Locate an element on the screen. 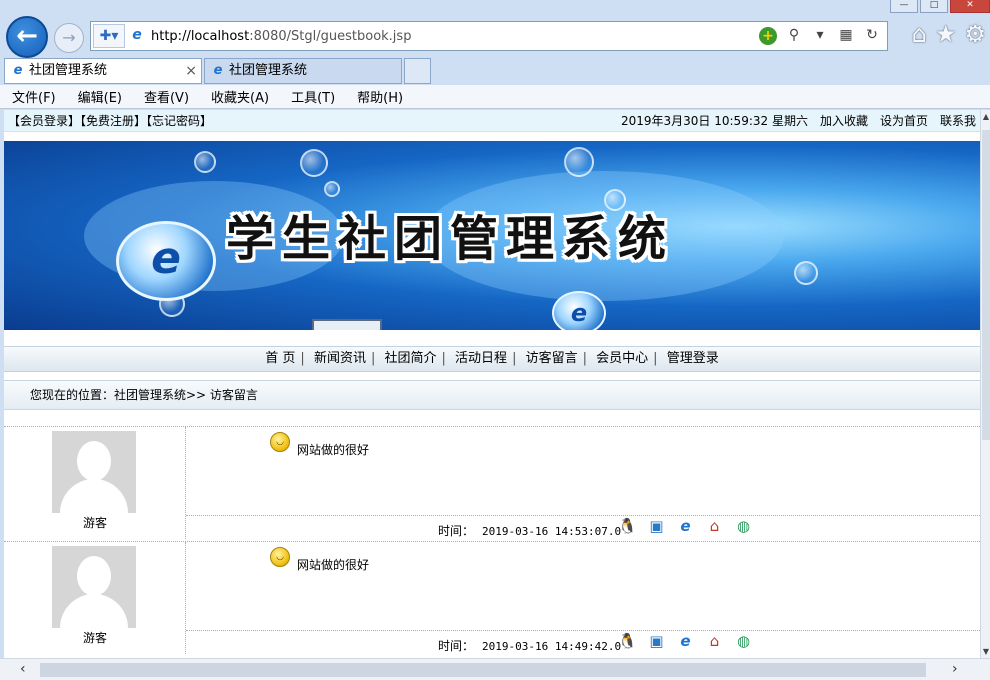 Image resolution: width=990 pixels, height=680 pixels. close-window-button: ✕ is located at coordinates (970, 6).